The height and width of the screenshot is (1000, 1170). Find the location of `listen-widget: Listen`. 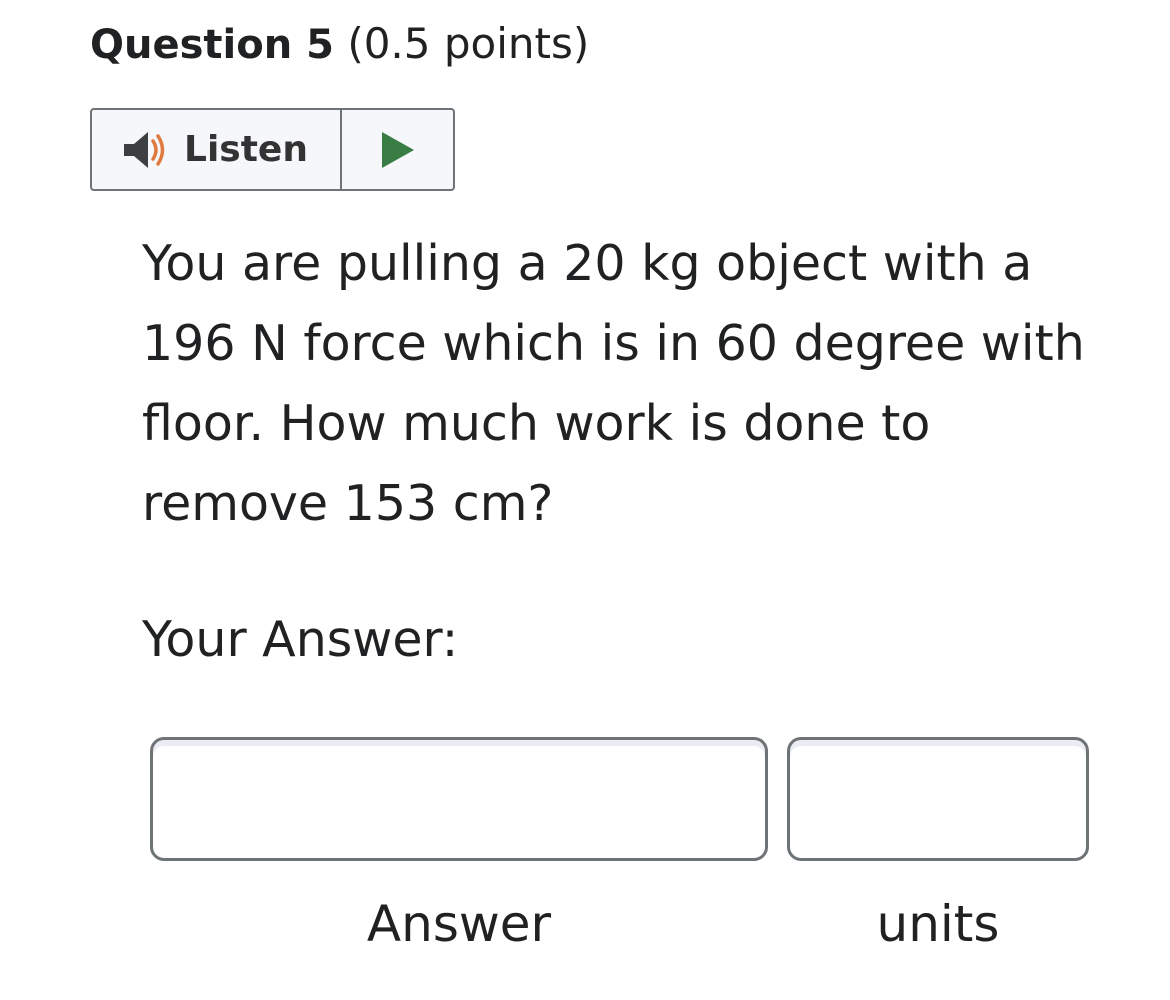

listen-widget: Listen is located at coordinates (272, 149).